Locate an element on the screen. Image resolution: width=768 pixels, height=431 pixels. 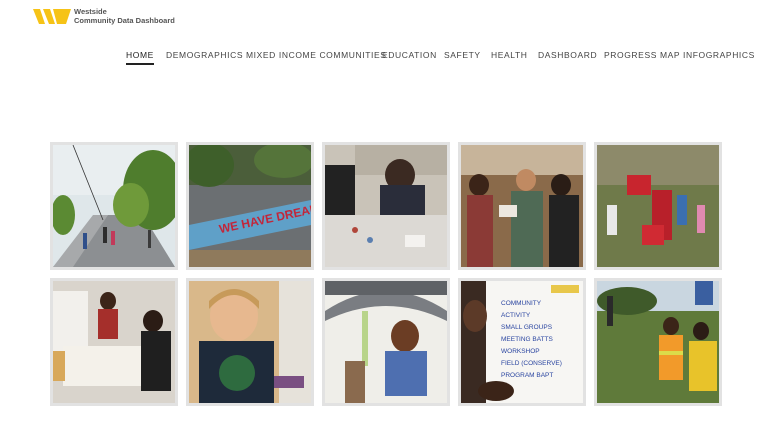
crafting-photo is located at coordinates (386, 206).